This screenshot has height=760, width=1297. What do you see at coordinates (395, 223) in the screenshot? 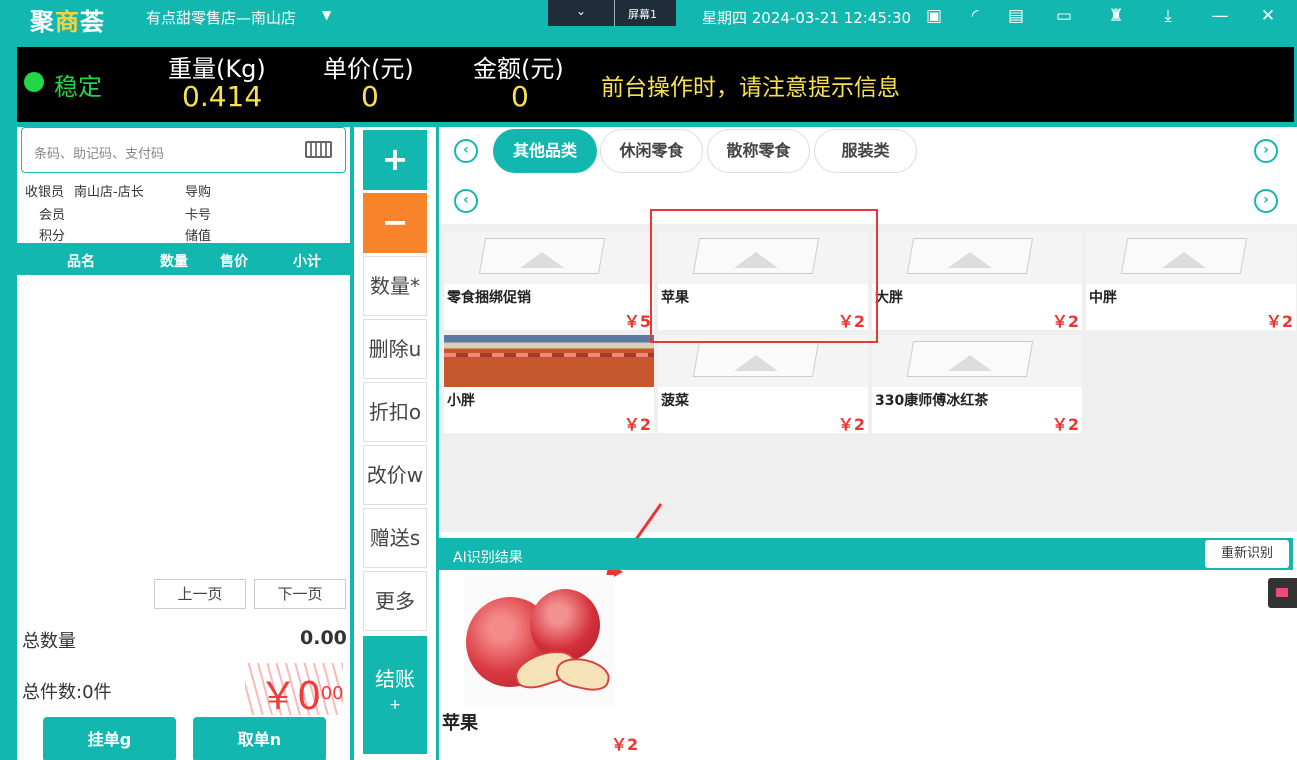
I see `decrease-button: −` at bounding box center [395, 223].